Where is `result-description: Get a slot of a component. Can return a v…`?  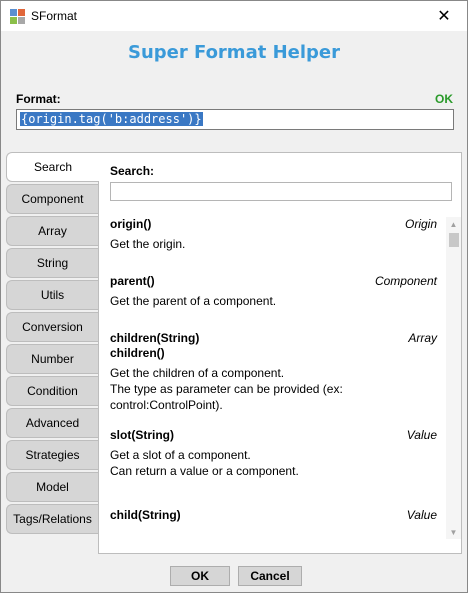
result-description: Get a slot of a component. Can return a v… is located at coordinates (273, 463).